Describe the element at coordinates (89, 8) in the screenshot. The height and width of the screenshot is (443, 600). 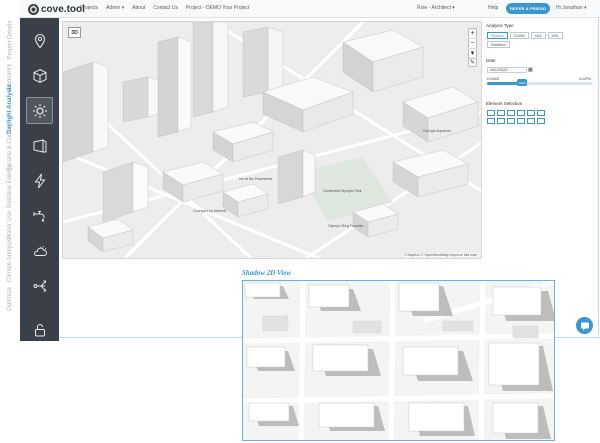
I see `nav-projects: Projects` at that location.